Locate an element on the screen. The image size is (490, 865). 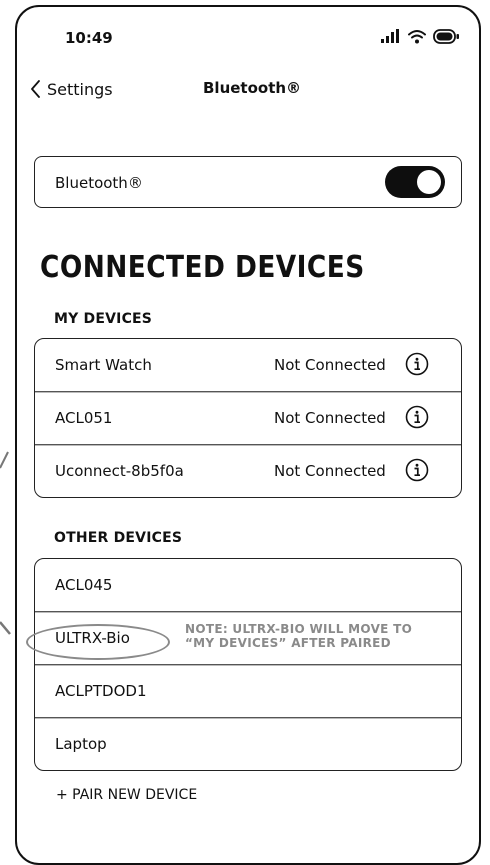
other-devices-heading: OTHER DEVICES is located at coordinates (118, 538).